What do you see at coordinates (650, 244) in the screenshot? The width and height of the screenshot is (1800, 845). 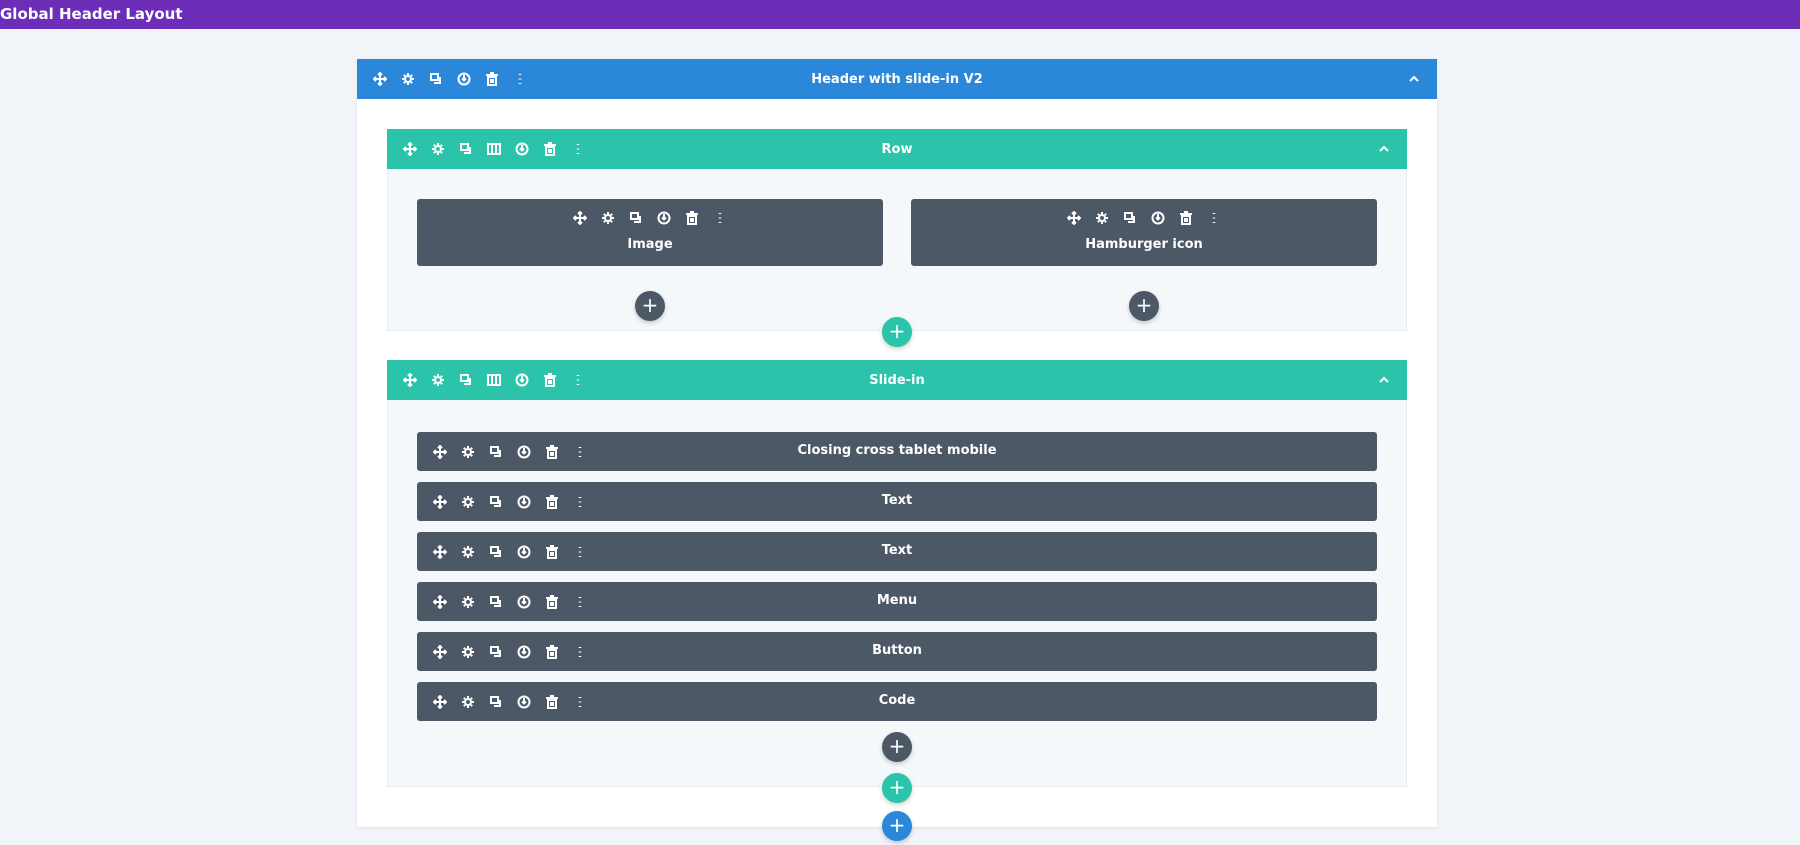 I see `module-name: Image` at bounding box center [650, 244].